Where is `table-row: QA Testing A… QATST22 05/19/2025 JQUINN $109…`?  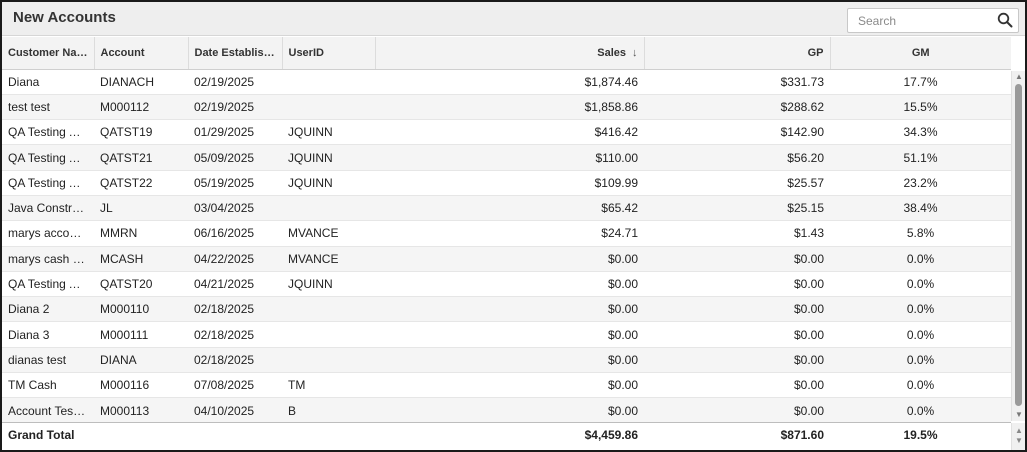 table-row: QA Testing A… QATST22 05/19/2025 JQUINN $109… is located at coordinates (506, 183).